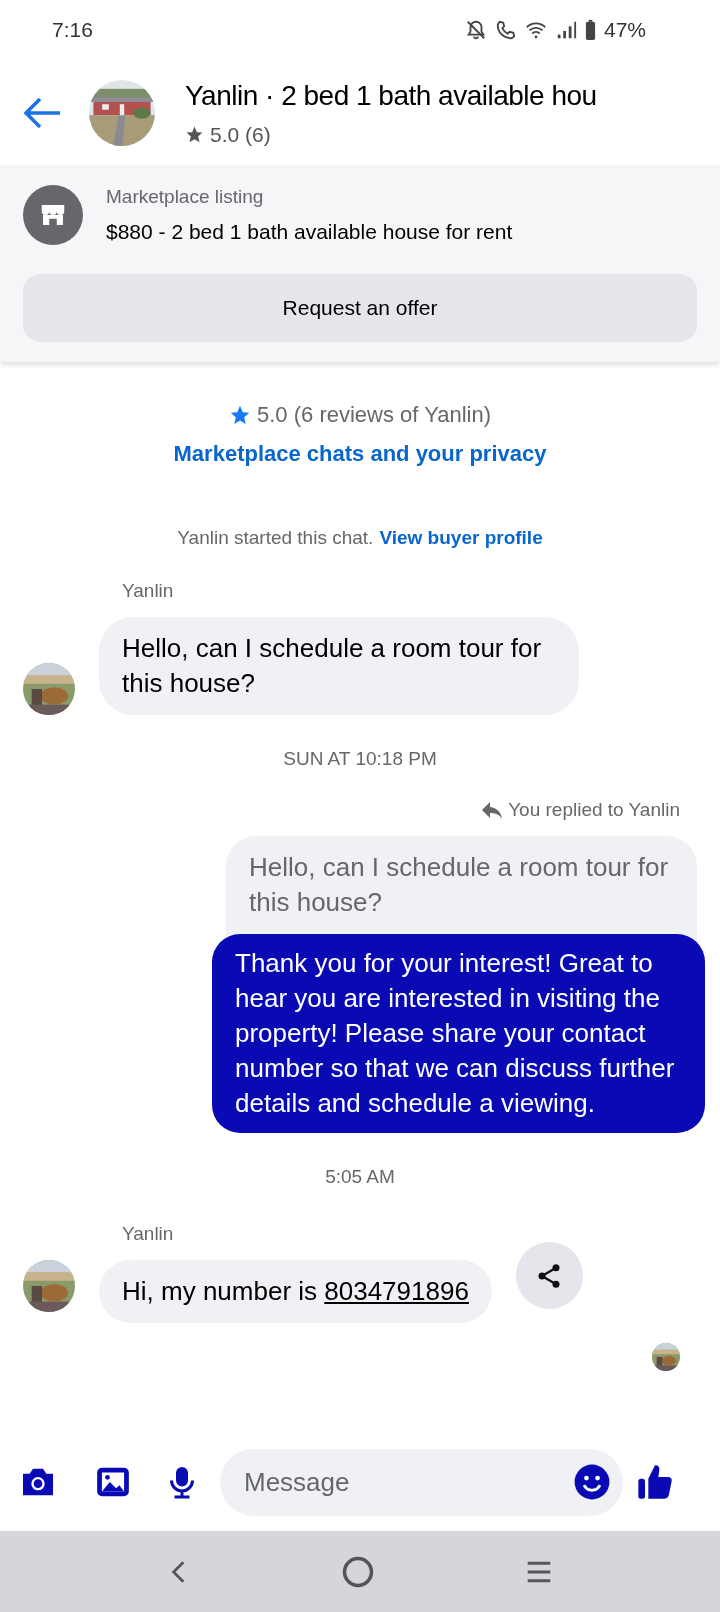  Describe the element at coordinates (339, 666) in the screenshot. I see `message-bubble: Hello, can I schedule a room tour for this house?` at that location.